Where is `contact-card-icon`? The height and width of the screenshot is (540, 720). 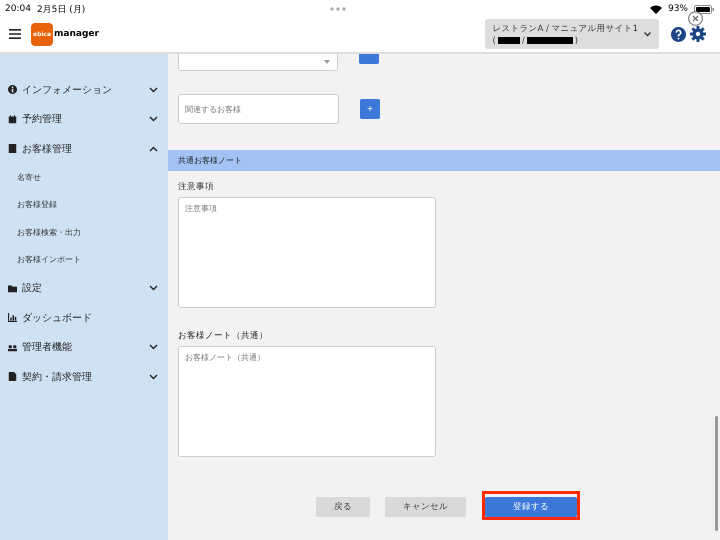
contact-card-icon is located at coordinates (12, 149).